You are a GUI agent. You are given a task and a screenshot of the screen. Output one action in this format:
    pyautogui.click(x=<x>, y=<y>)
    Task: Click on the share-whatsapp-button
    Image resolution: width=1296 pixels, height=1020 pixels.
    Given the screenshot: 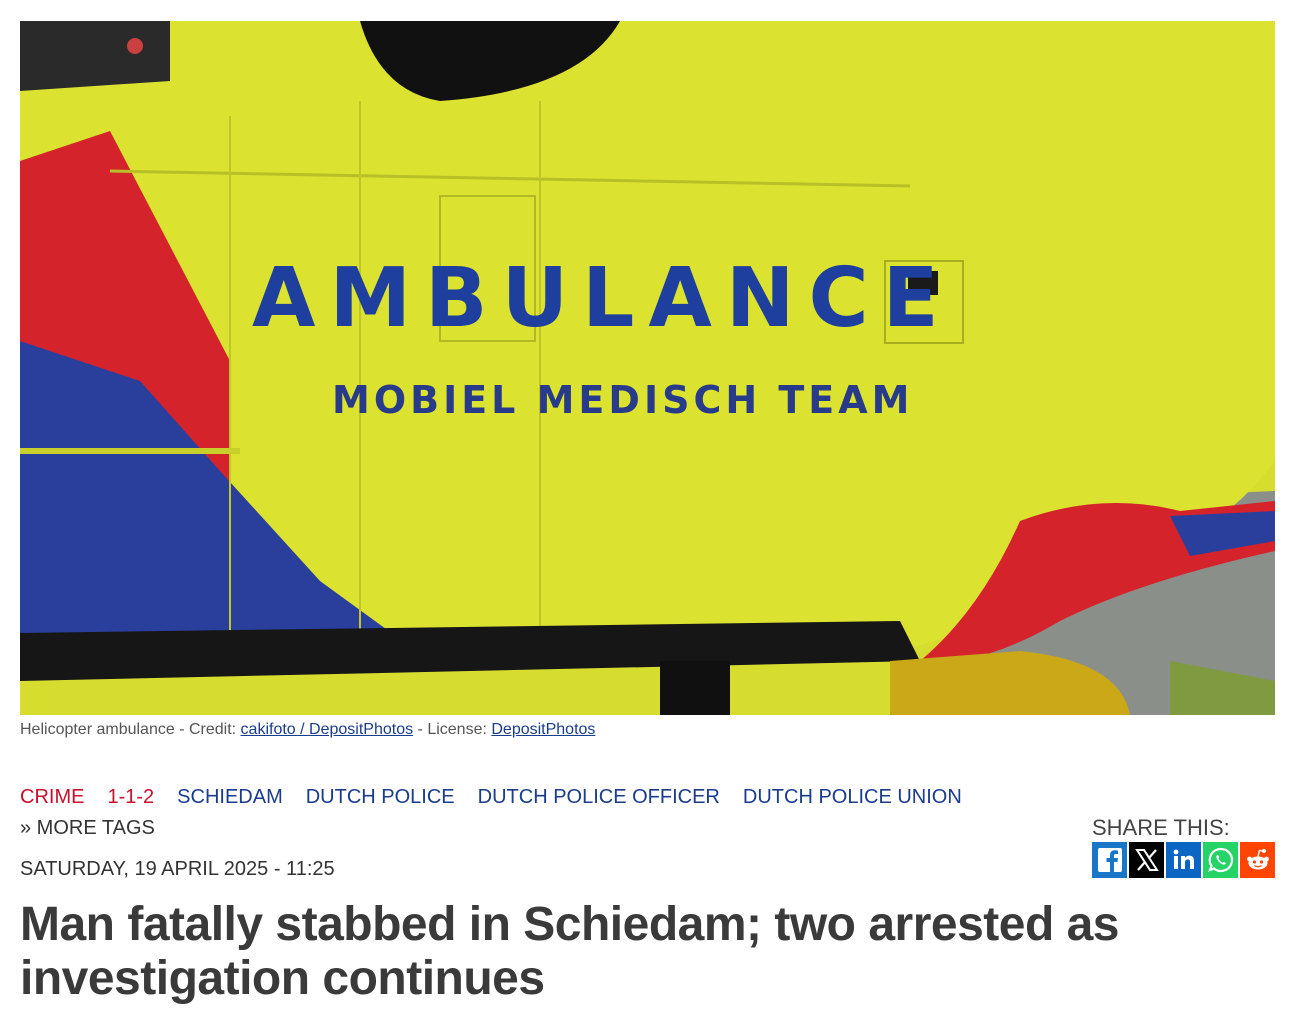 What is the action you would take?
    pyautogui.click(x=1220, y=860)
    